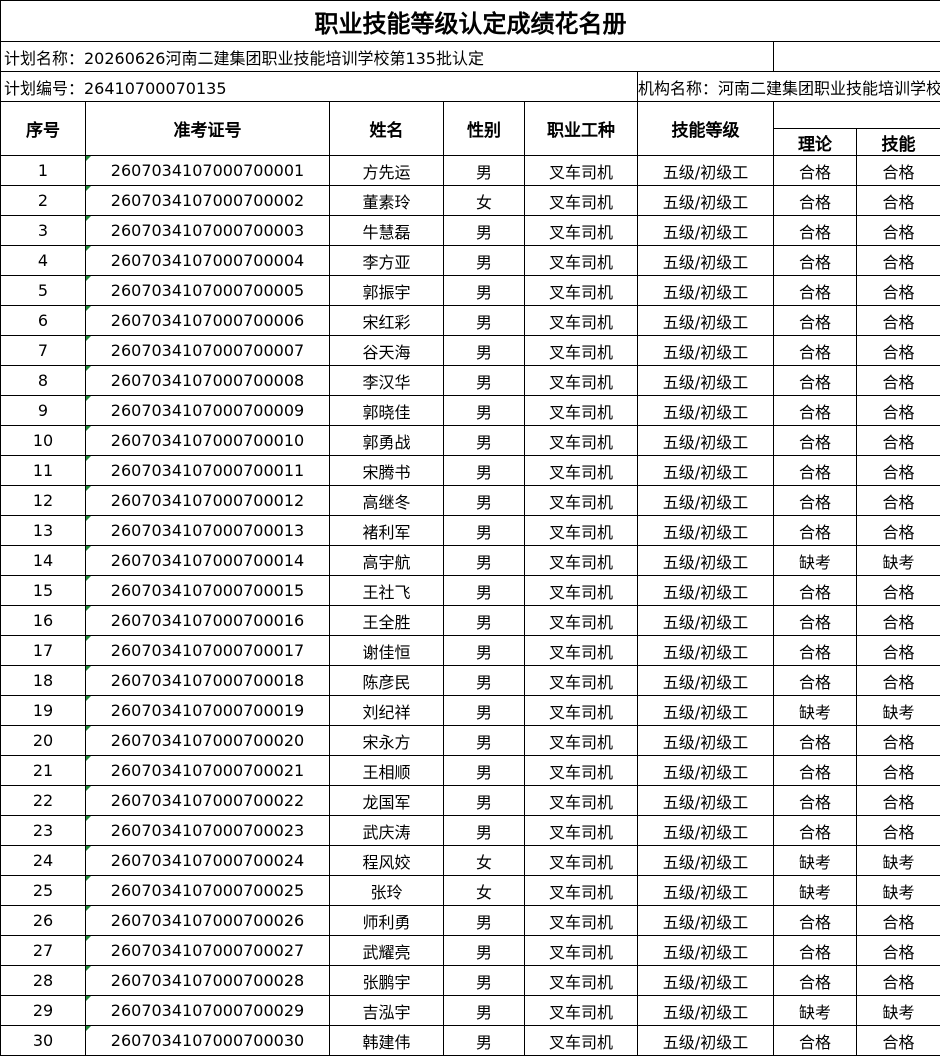 Image resolution: width=940 pixels, height=1061 pixels. Describe the element at coordinates (815, 142) in the screenshot. I see `header-theory: 理论` at that location.